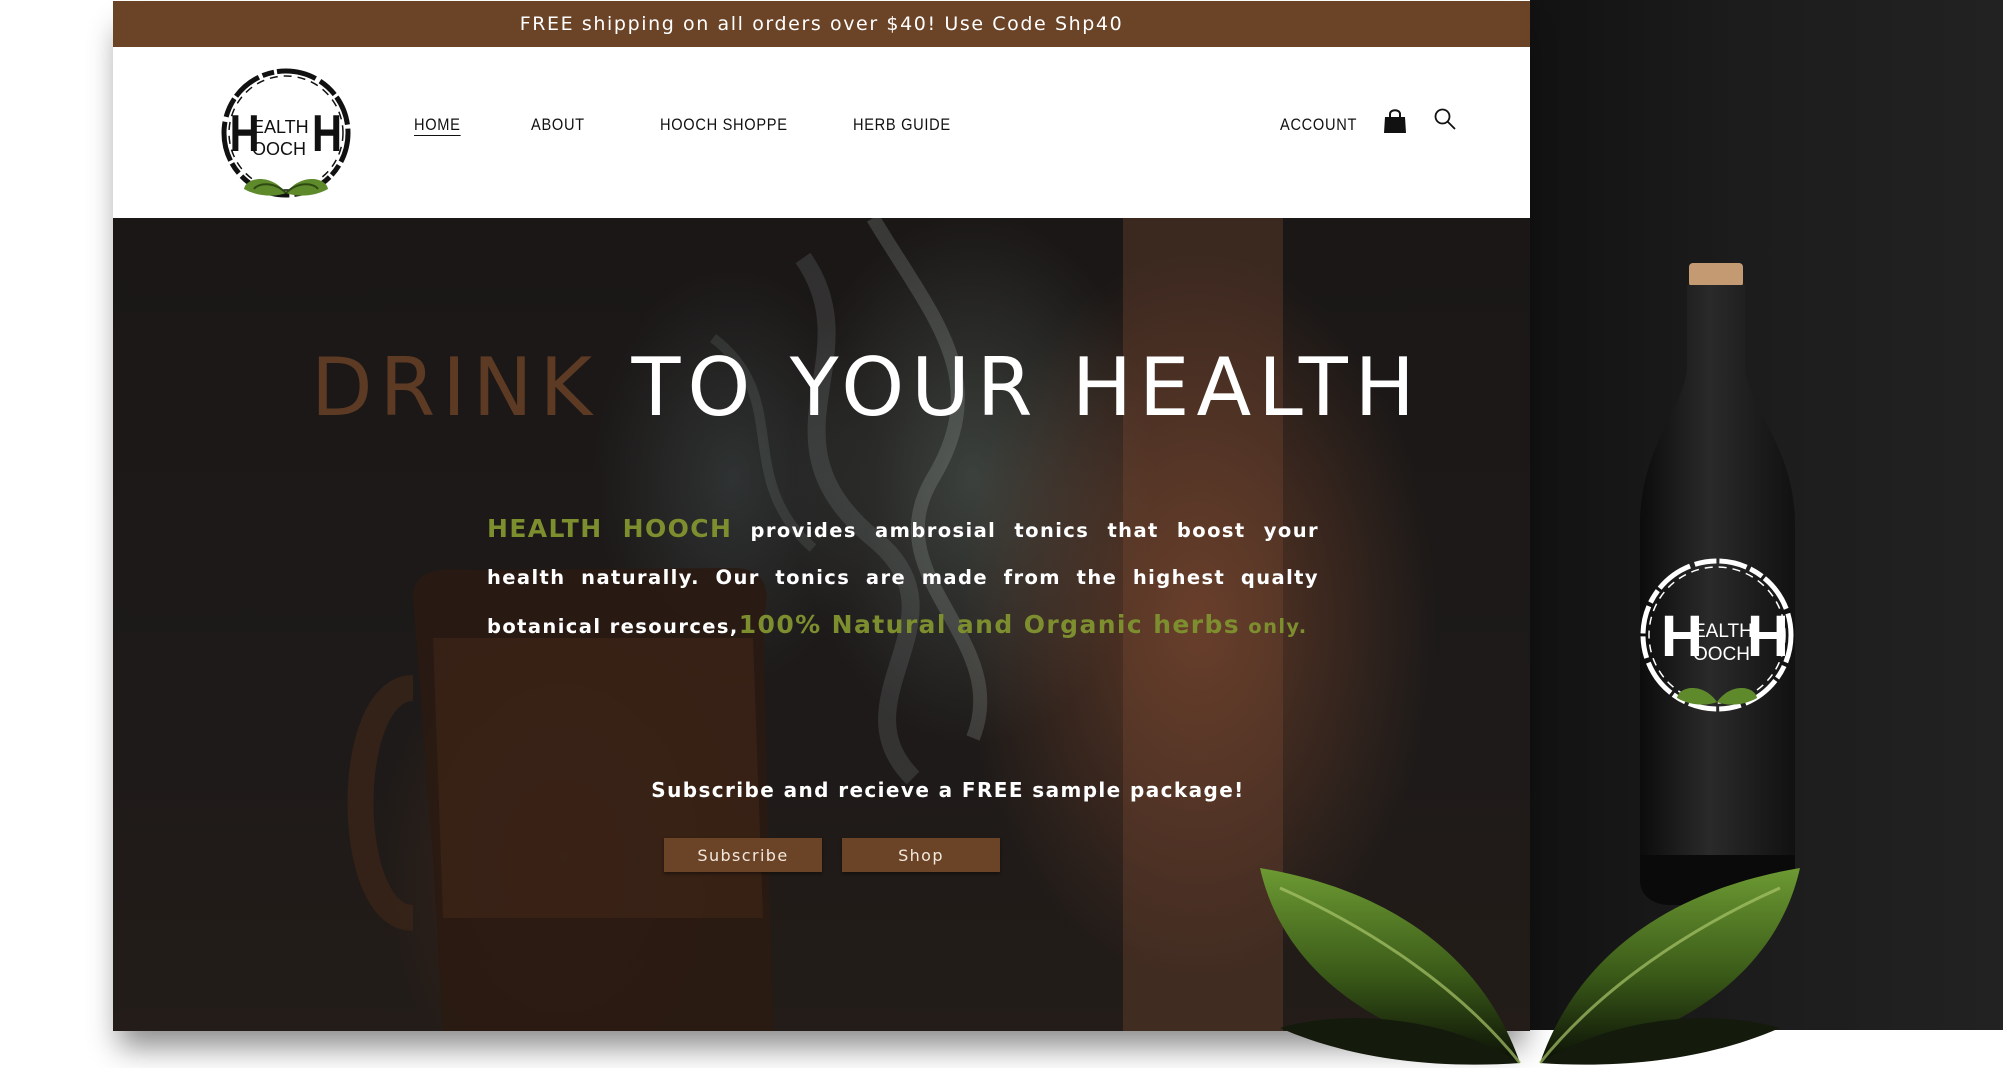  Describe the element at coordinates (989, 624) in the screenshot. I see `organic-highlight: 100% Natural and Organic herbs` at that location.